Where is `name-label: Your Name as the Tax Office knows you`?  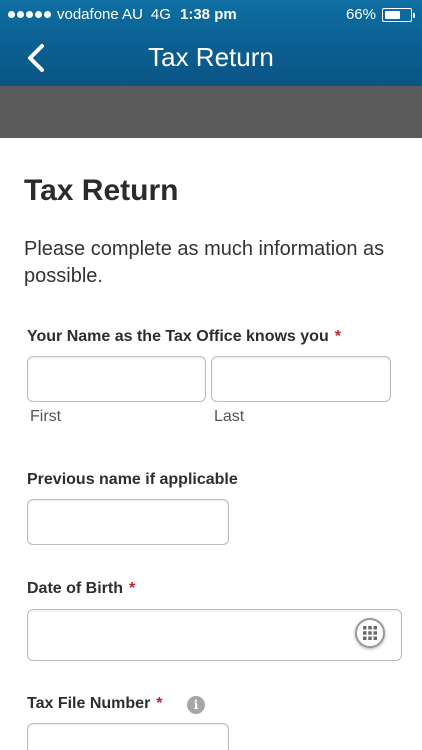
name-label: Your Name as the Tax Office knows you is located at coordinates (178, 336).